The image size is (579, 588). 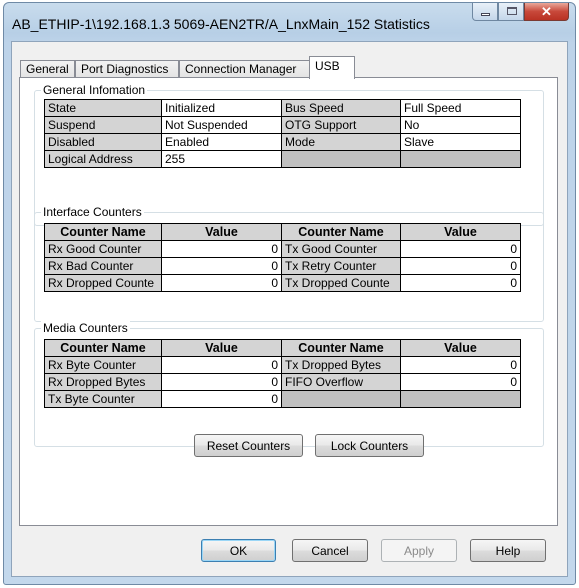 What do you see at coordinates (460, 125) in the screenshot?
I see `otg-support-value: No` at bounding box center [460, 125].